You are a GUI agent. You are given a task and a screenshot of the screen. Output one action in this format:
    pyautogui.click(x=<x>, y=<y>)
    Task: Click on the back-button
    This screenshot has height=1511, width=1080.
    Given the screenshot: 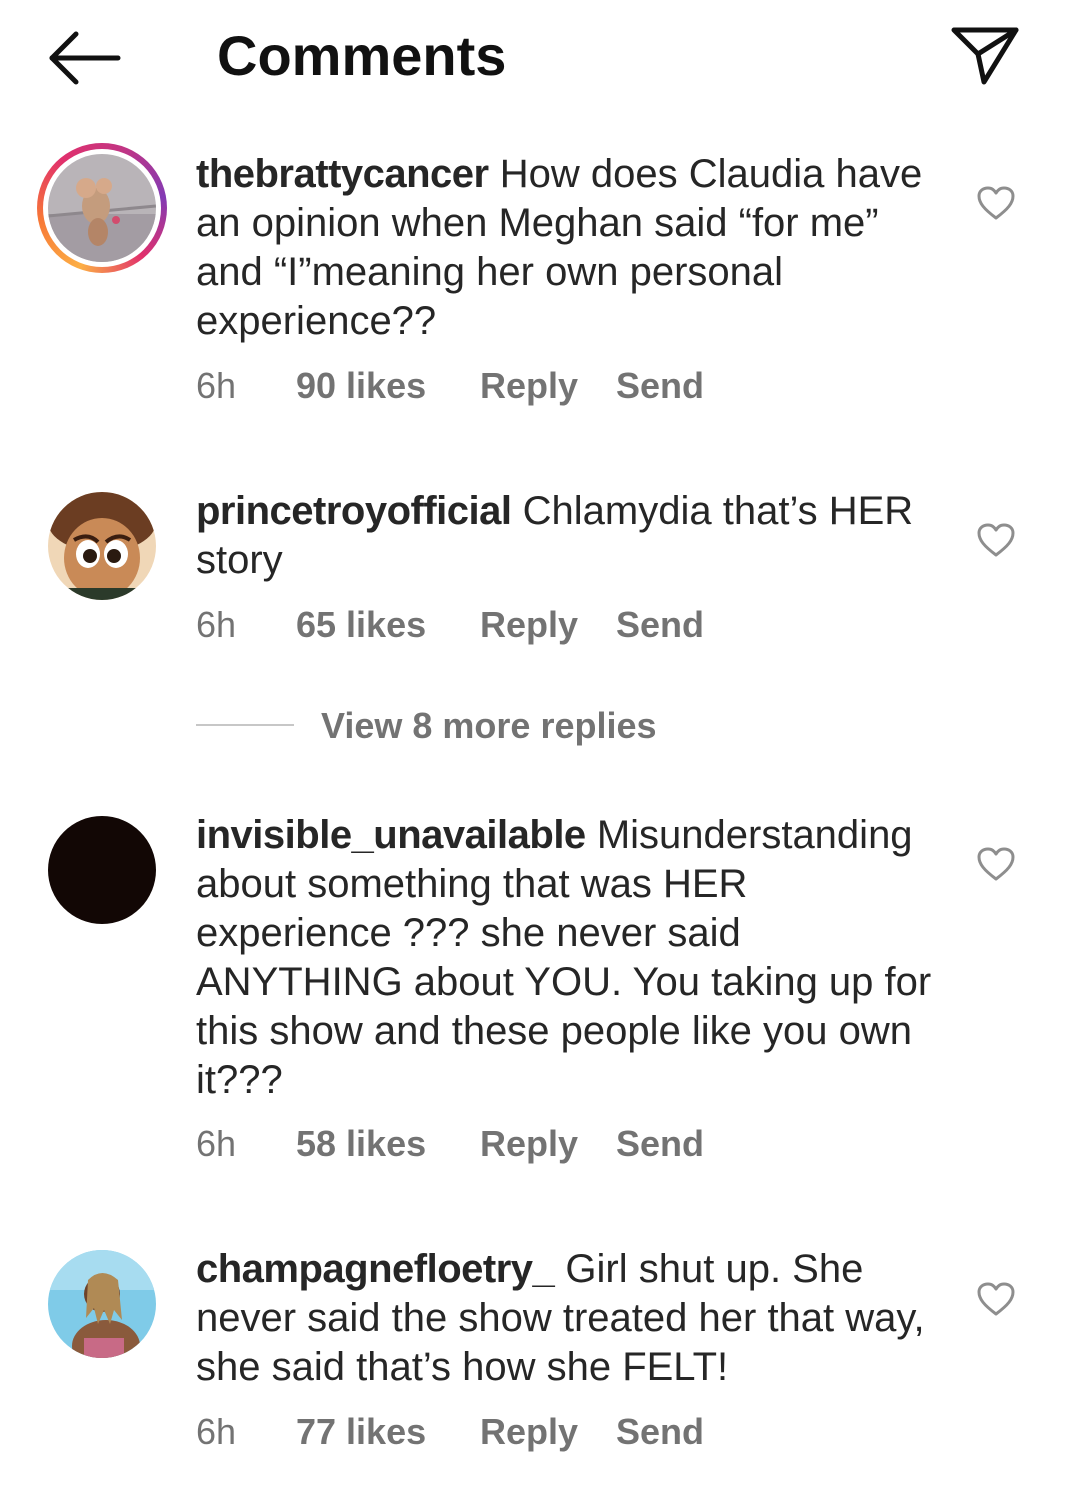 What is the action you would take?
    pyautogui.click(x=84, y=58)
    